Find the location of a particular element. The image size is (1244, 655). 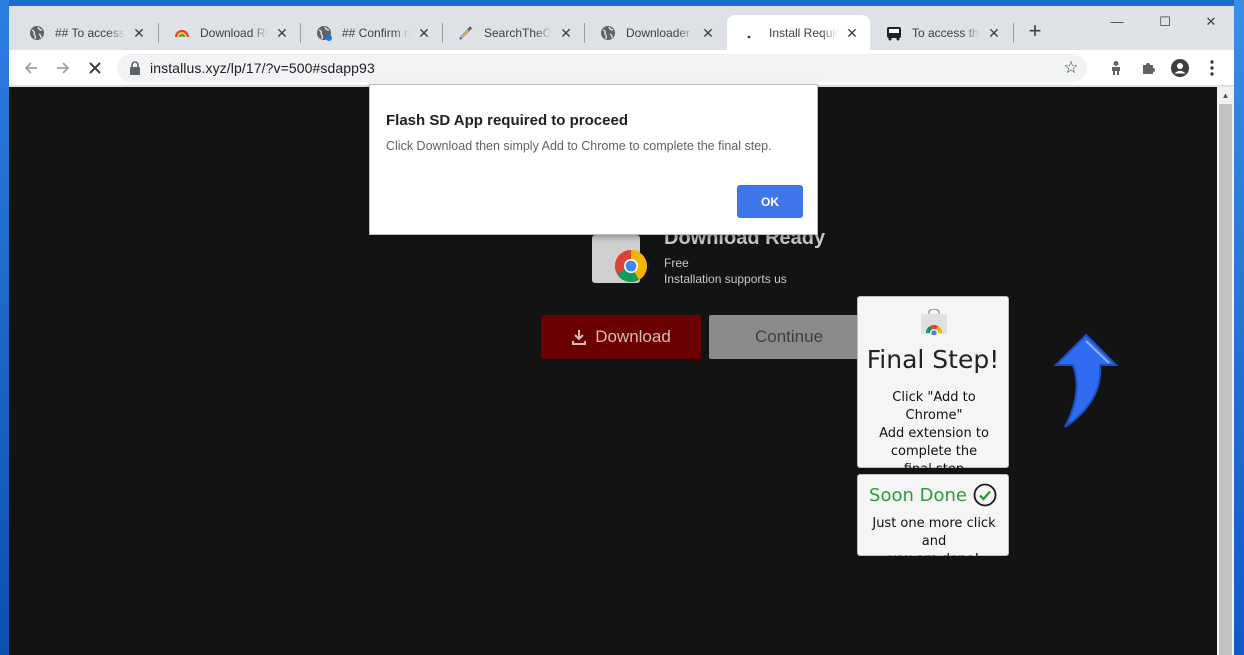

arrow-left-icon is located at coordinates (30, 68).